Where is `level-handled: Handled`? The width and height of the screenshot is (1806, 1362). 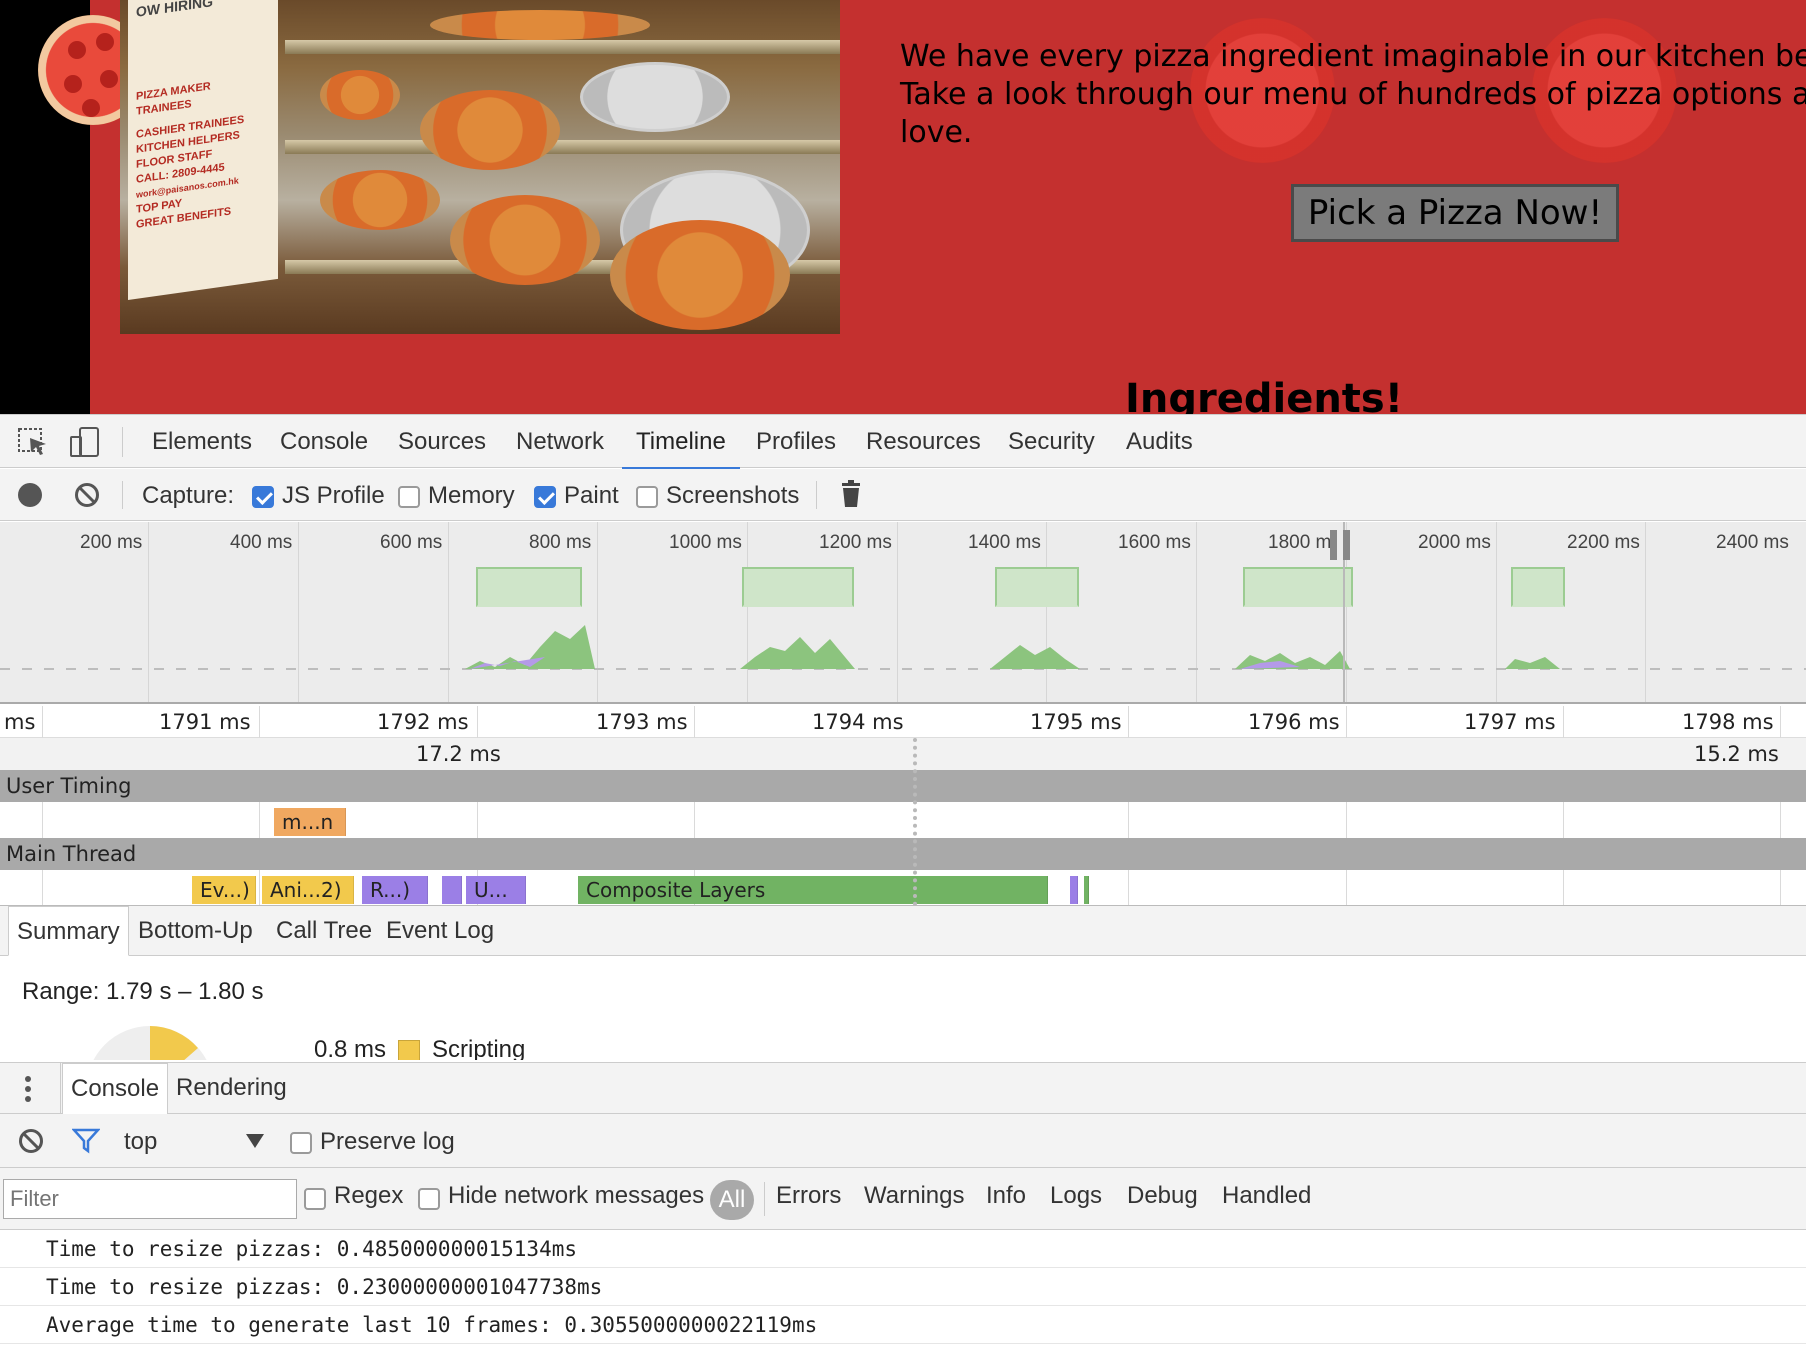
level-handled: Handled is located at coordinates (1266, 1196).